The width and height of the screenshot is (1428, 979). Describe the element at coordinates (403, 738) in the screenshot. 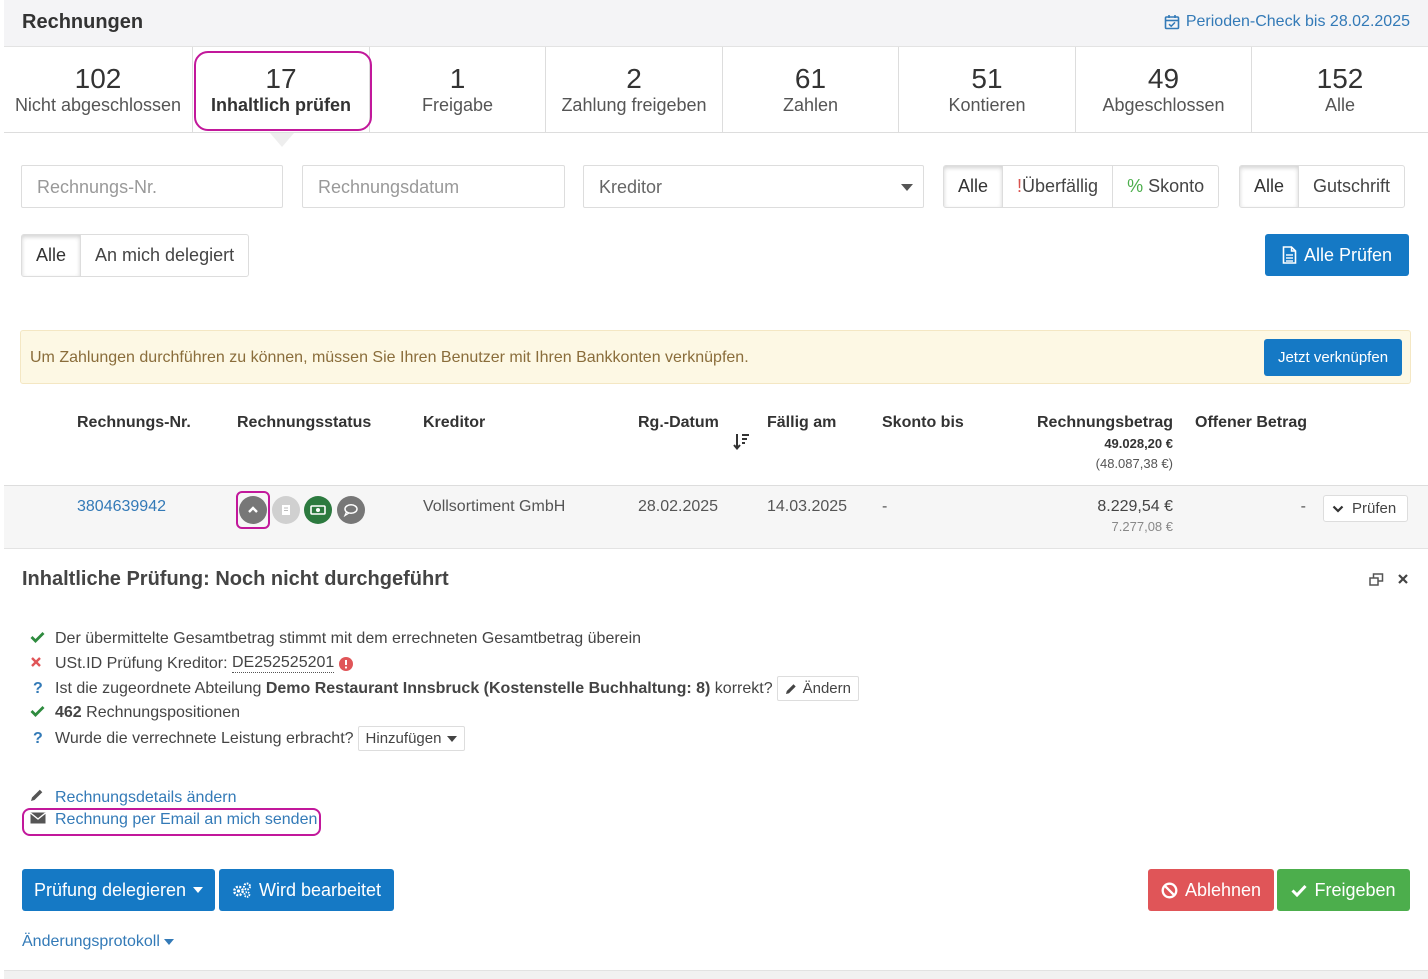

I see `add-service-label: Hinzufügen` at that location.